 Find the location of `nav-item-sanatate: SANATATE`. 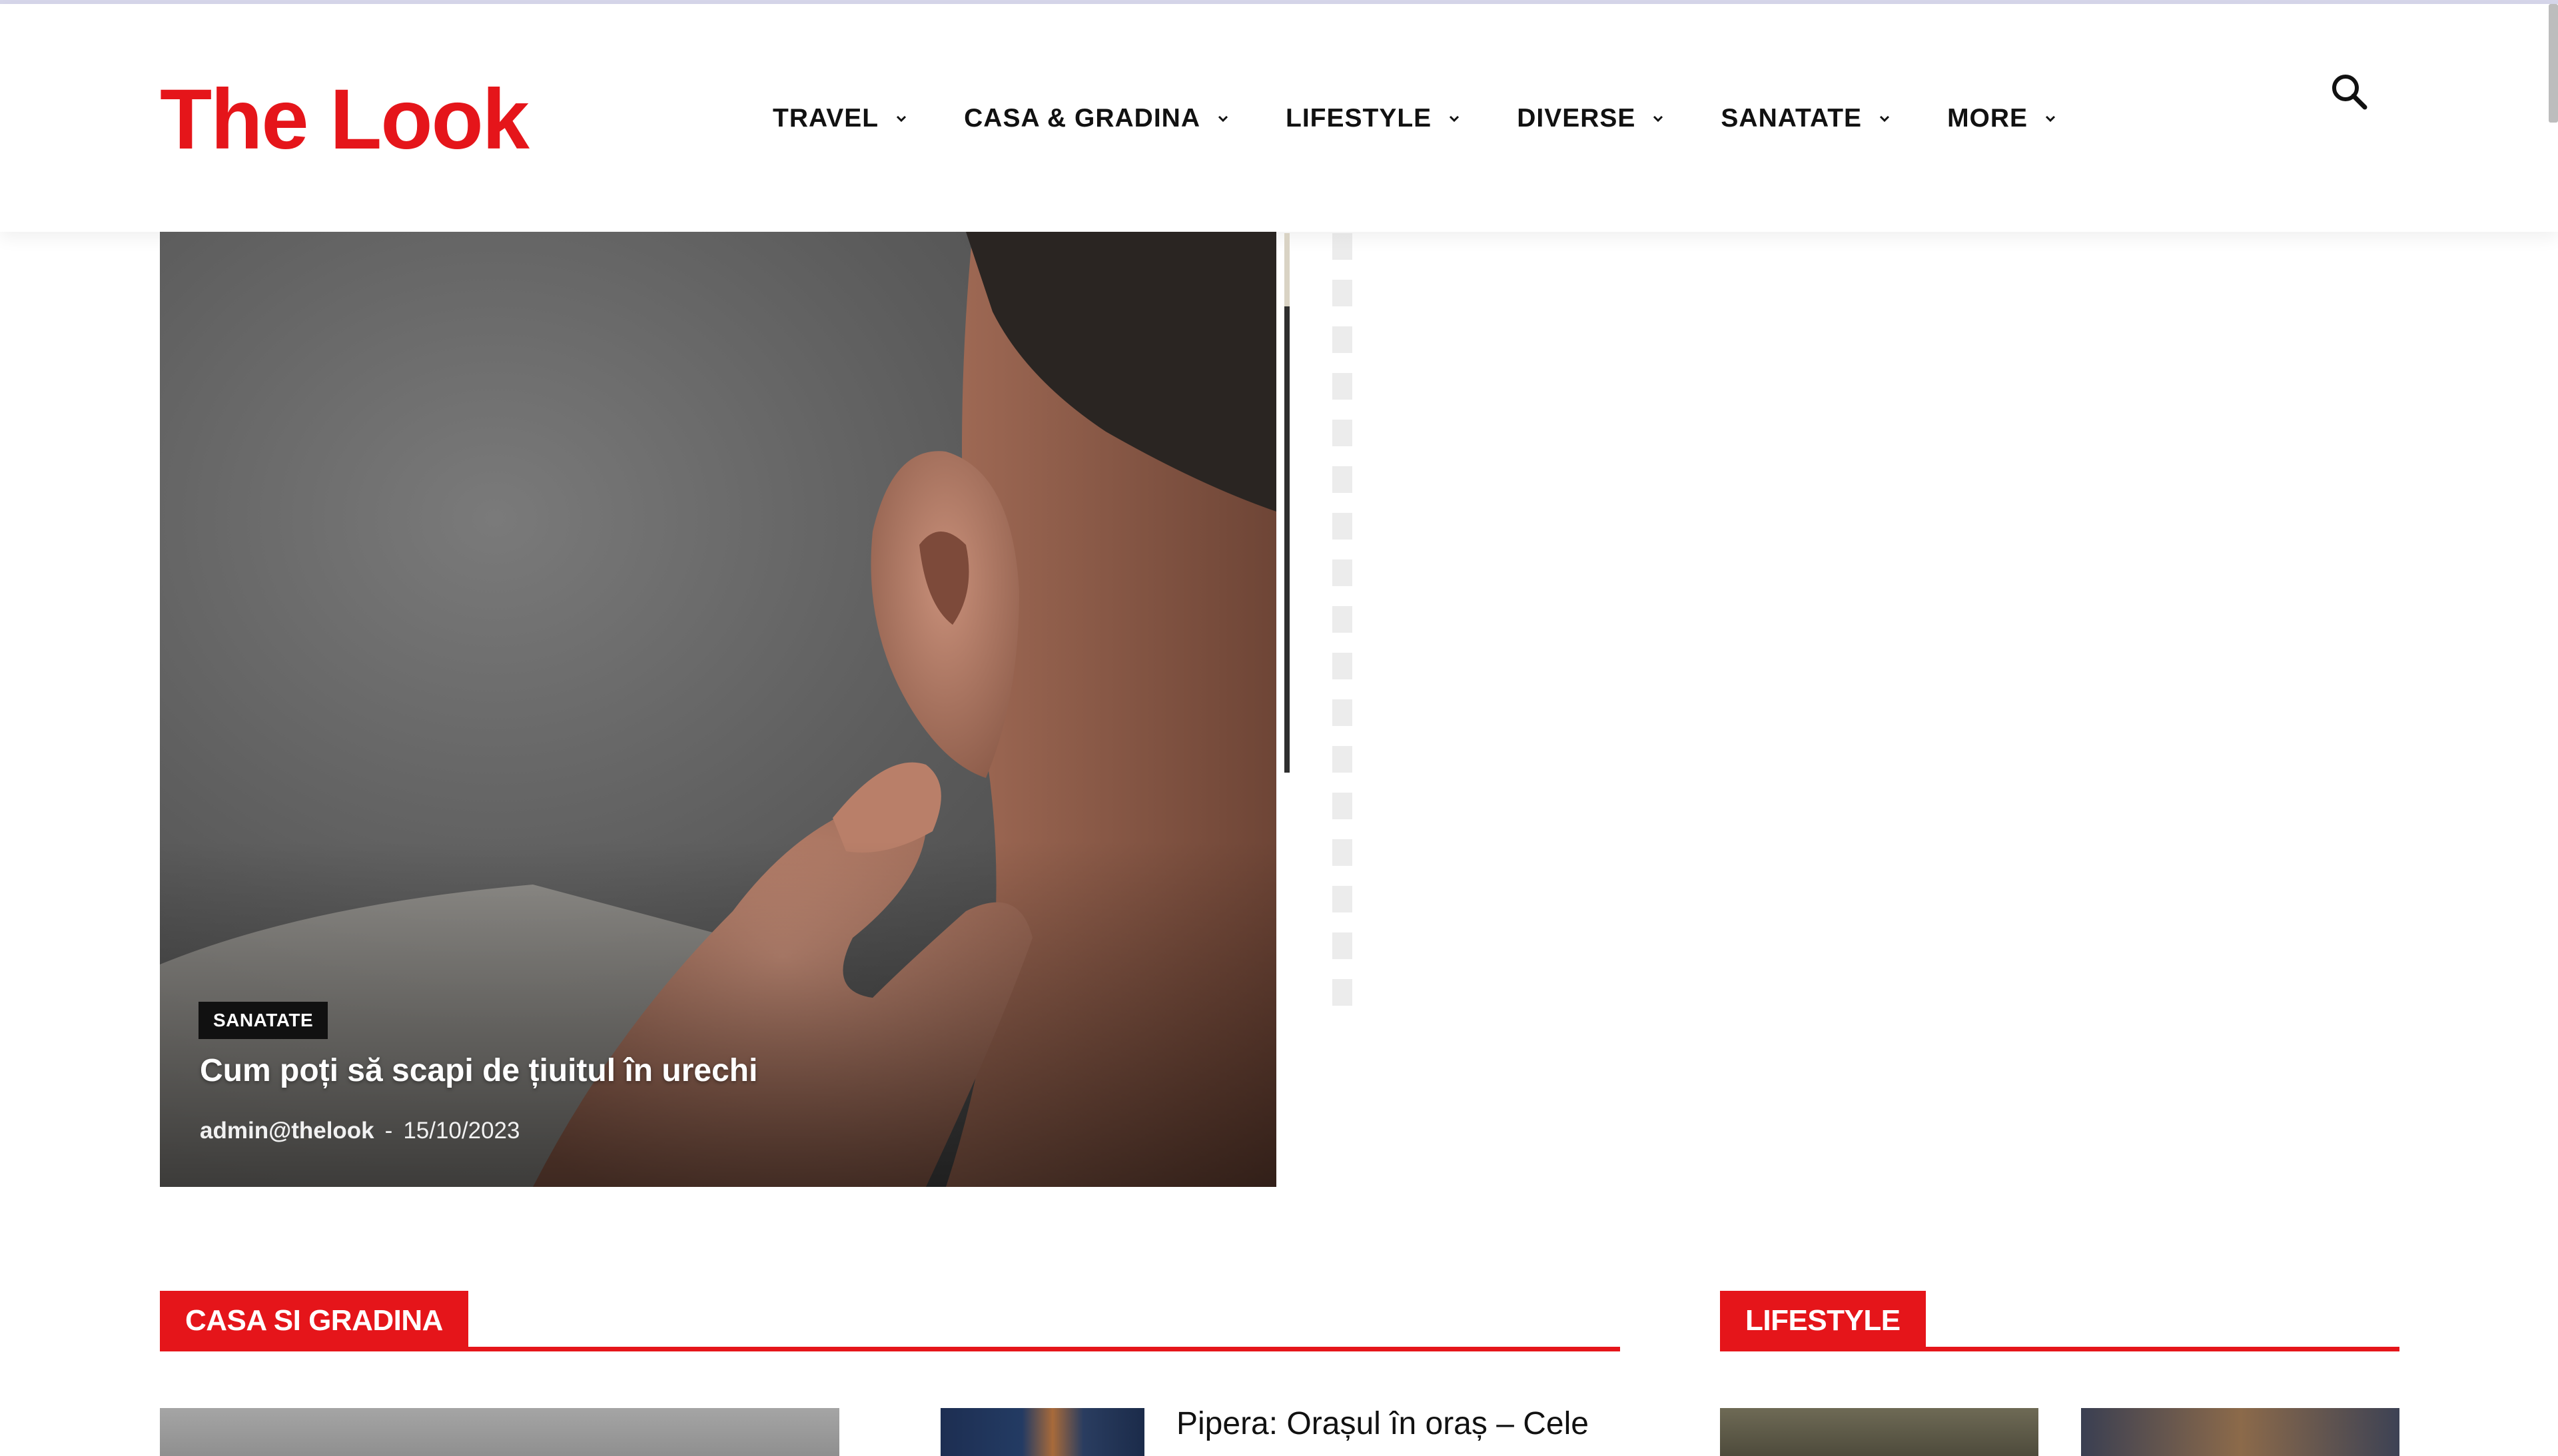

nav-item-sanatate: SANATATE is located at coordinates (1807, 118).